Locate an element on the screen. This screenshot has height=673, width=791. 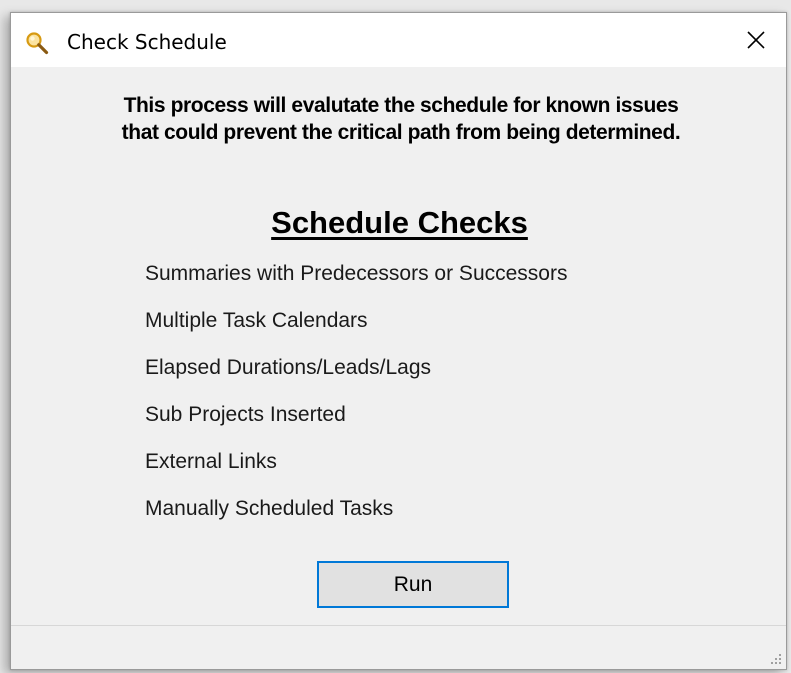
title-bar: Check Schedule is located at coordinates (398, 40).